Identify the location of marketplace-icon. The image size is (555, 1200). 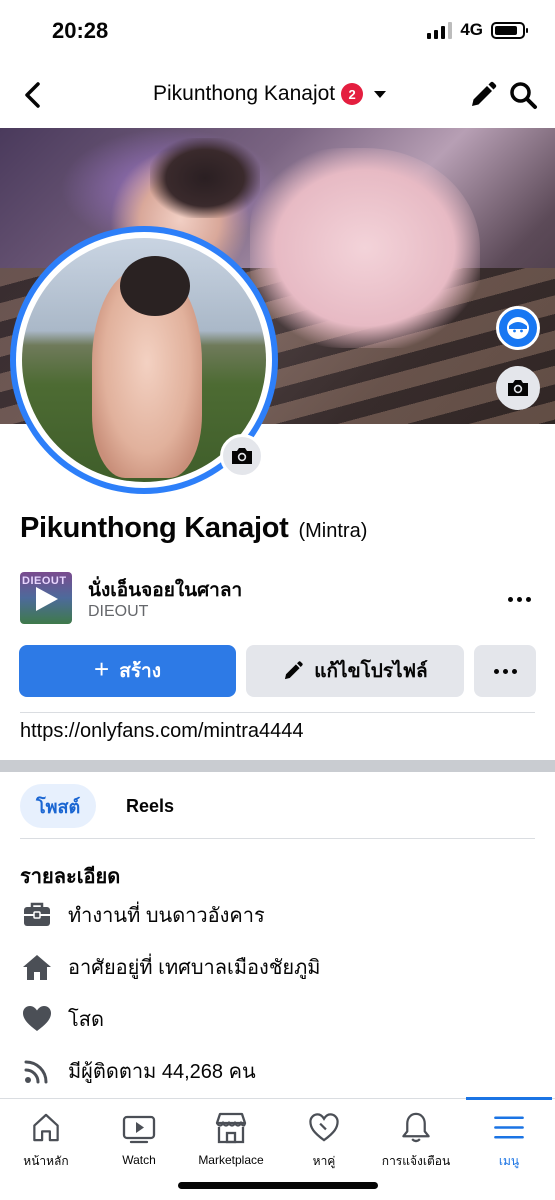
(231, 1128).